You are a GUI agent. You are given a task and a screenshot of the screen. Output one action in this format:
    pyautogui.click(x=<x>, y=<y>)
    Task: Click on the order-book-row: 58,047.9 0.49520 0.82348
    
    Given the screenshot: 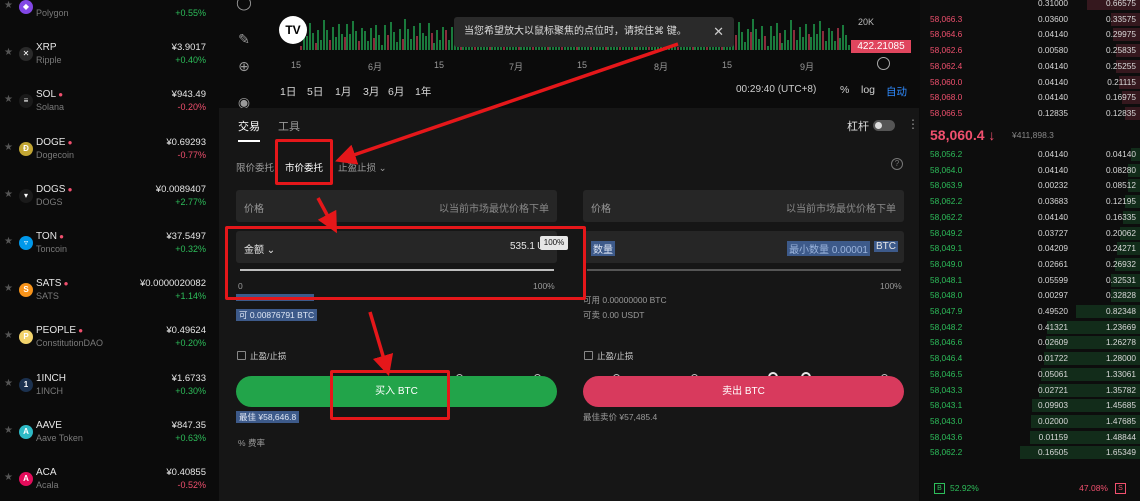 What is the action you would take?
    pyautogui.click(x=1030, y=312)
    